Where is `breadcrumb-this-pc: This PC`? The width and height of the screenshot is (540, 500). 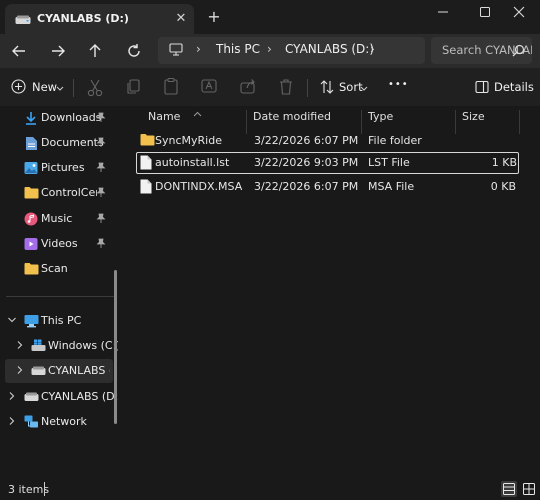 breadcrumb-this-pc: This PC is located at coordinates (238, 49).